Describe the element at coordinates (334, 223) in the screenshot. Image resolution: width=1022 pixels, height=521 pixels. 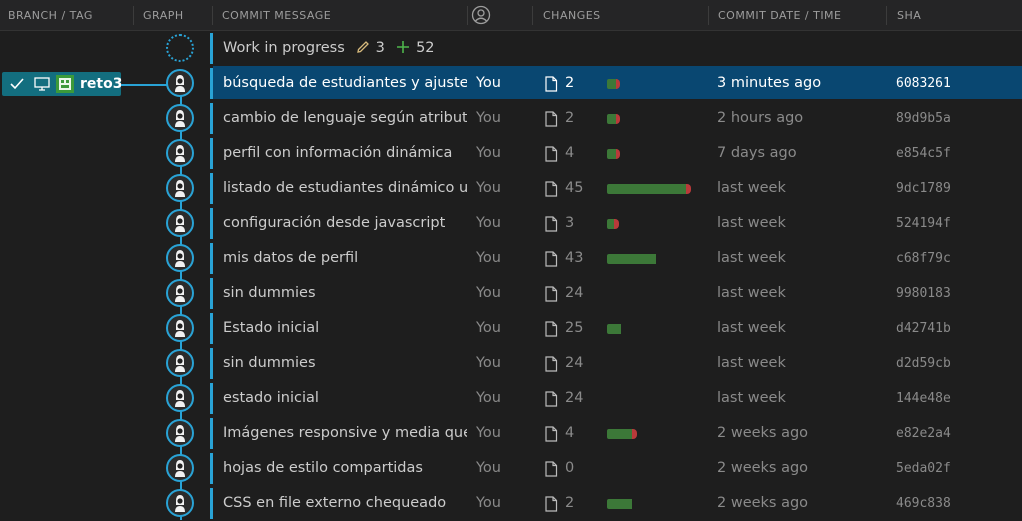
I see `commit-message: configuración desde javascript` at that location.